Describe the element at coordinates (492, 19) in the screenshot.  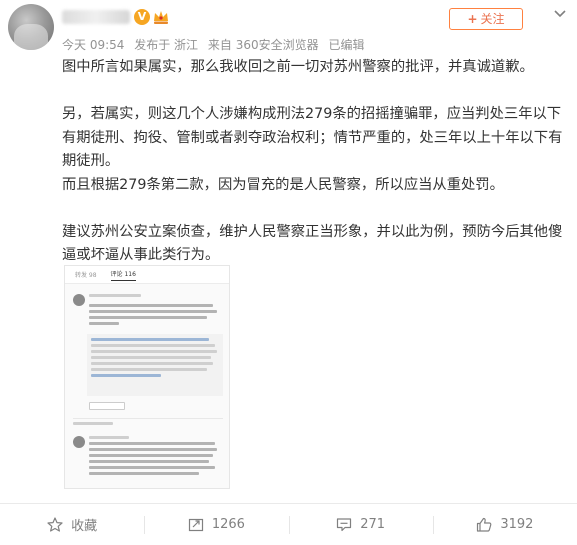
I see `follow-label: 关注` at that location.